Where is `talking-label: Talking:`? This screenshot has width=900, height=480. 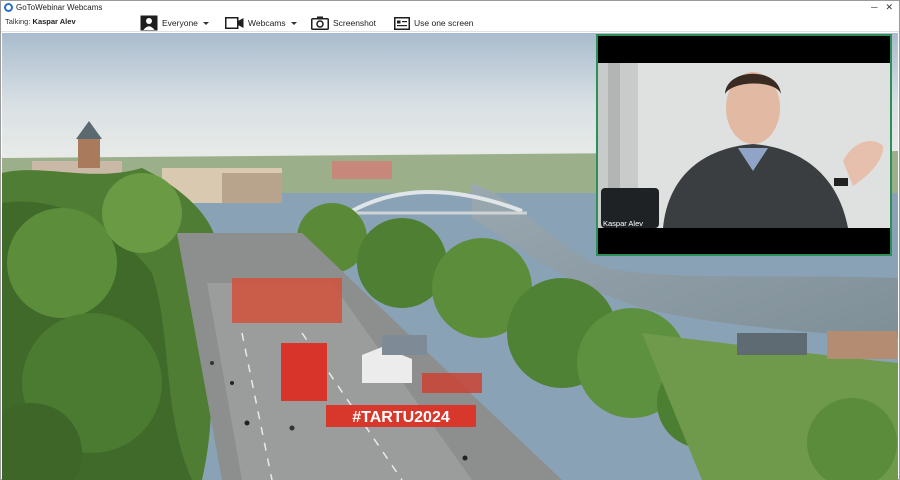
talking-label: Talking: is located at coordinates (18, 21).